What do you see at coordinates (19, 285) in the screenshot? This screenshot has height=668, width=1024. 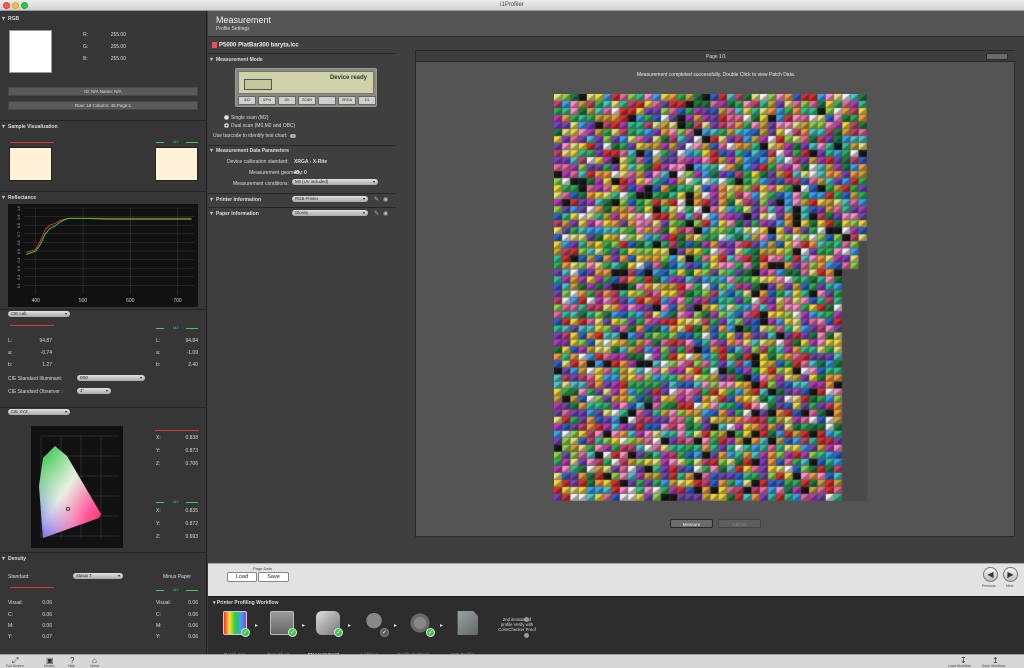 I see `reflectance-y-tick: 0.1` at bounding box center [19, 285].